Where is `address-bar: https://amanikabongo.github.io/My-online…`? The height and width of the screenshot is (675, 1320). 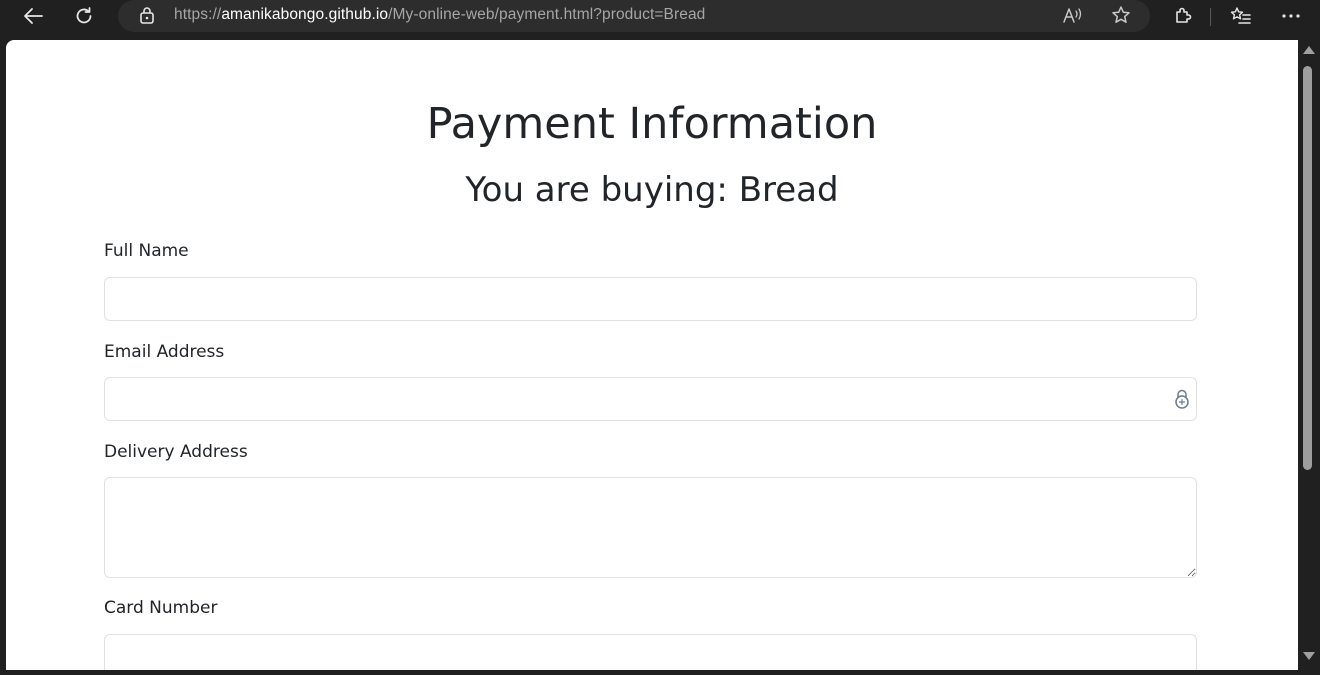
address-bar: https://amanikabongo.github.io/My-online… is located at coordinates (634, 16).